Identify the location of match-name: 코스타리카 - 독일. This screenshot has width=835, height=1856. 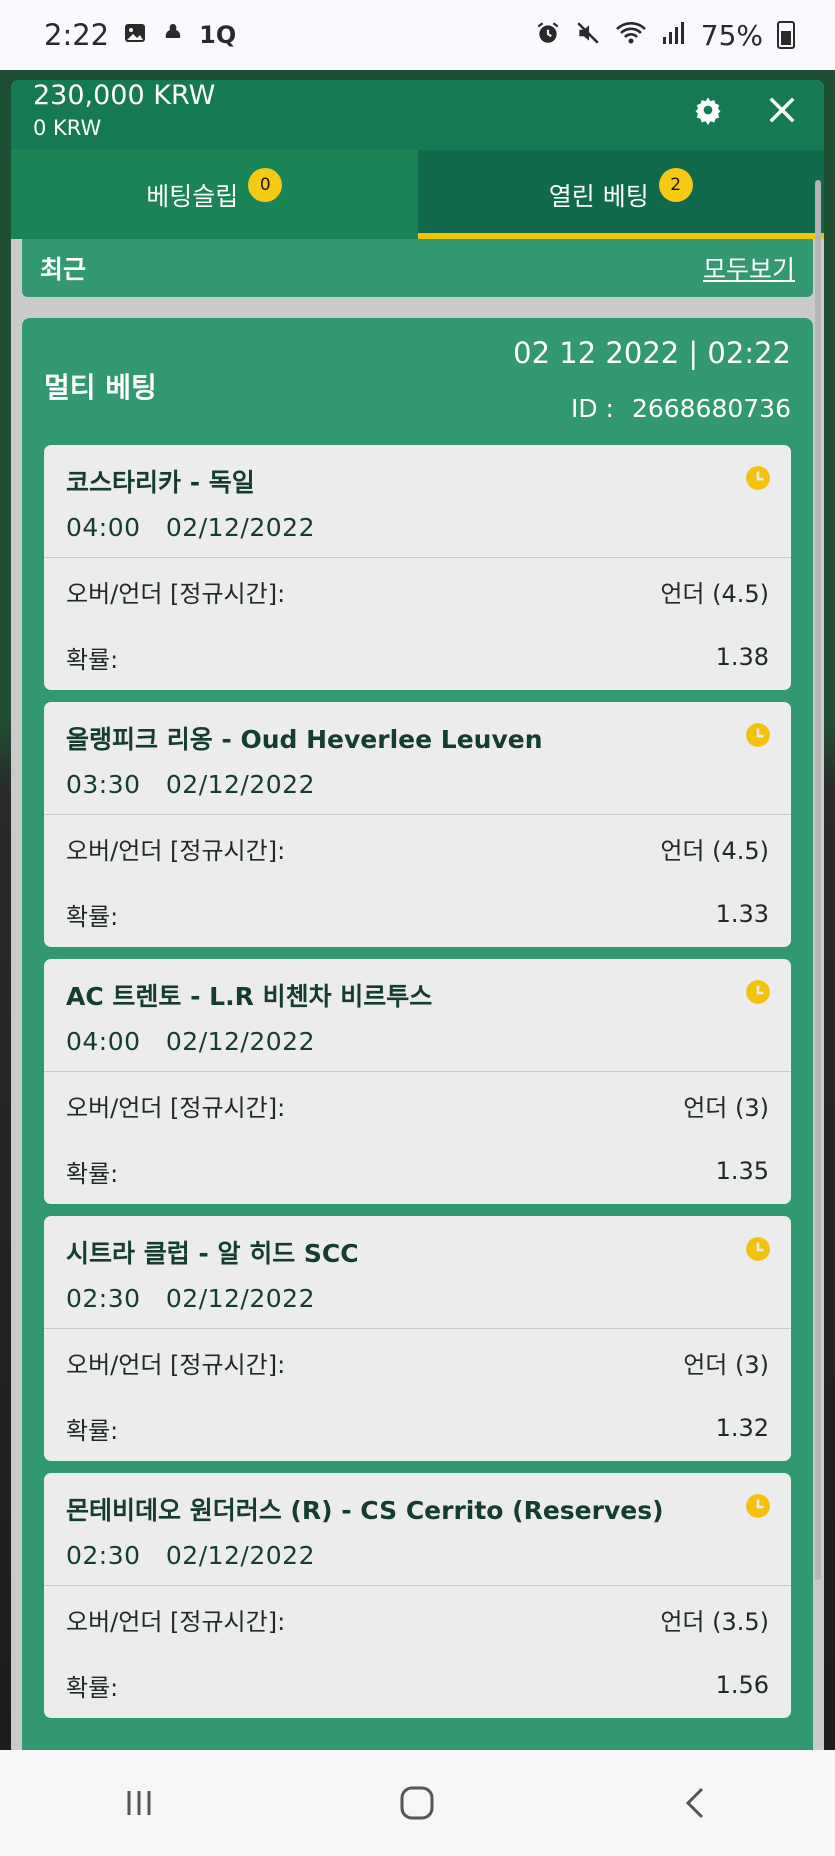
(160, 482).